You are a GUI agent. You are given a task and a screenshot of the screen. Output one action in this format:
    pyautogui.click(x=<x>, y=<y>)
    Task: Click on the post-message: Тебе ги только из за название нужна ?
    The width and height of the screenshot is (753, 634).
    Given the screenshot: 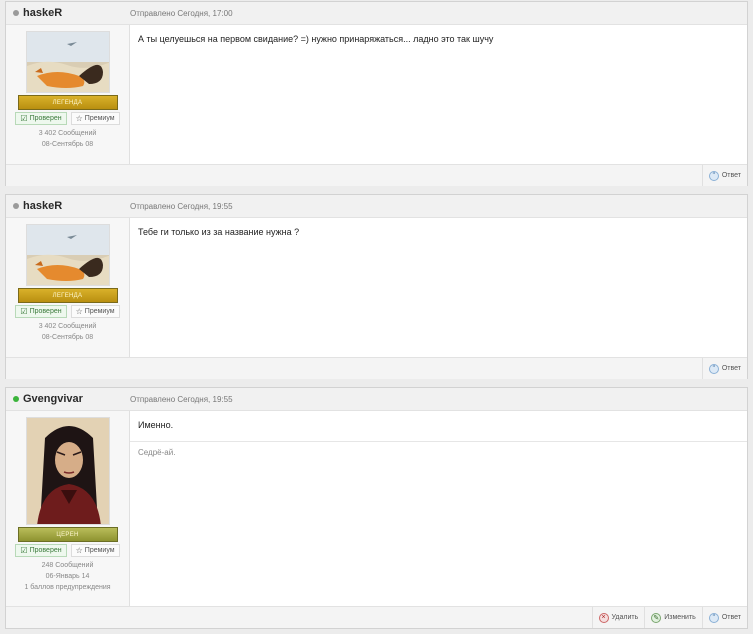 What is the action you would take?
    pyautogui.click(x=219, y=232)
    